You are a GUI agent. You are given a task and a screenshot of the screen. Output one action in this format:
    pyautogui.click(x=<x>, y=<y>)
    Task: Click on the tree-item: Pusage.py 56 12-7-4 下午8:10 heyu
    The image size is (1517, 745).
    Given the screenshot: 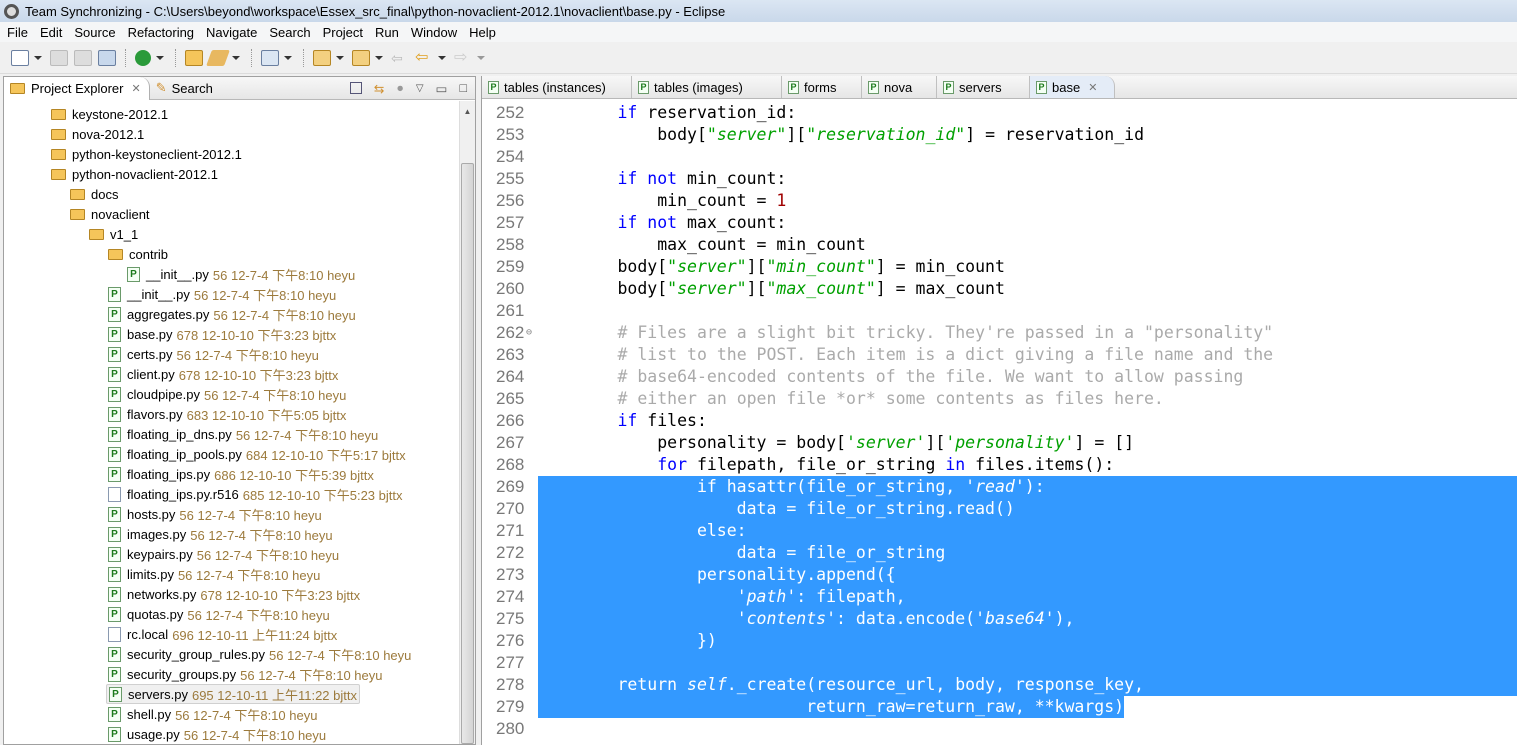 What is the action you would take?
    pyautogui.click(x=217, y=734)
    